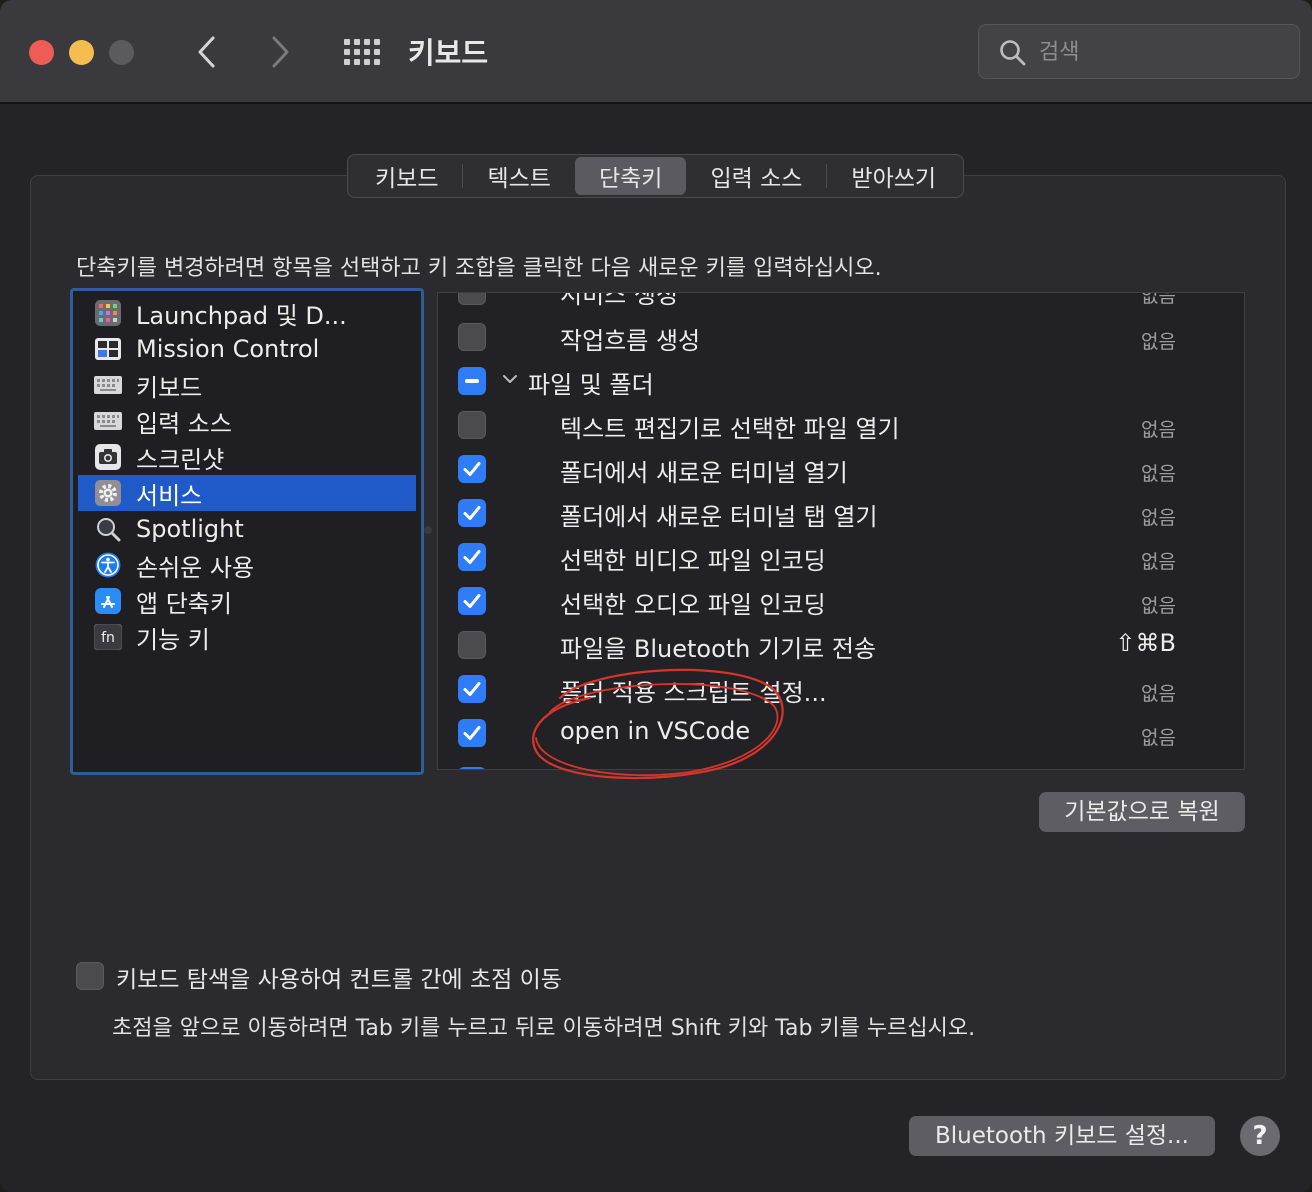 The height and width of the screenshot is (1192, 1312). What do you see at coordinates (472, 381) in the screenshot?
I see `group-checkbox` at bounding box center [472, 381].